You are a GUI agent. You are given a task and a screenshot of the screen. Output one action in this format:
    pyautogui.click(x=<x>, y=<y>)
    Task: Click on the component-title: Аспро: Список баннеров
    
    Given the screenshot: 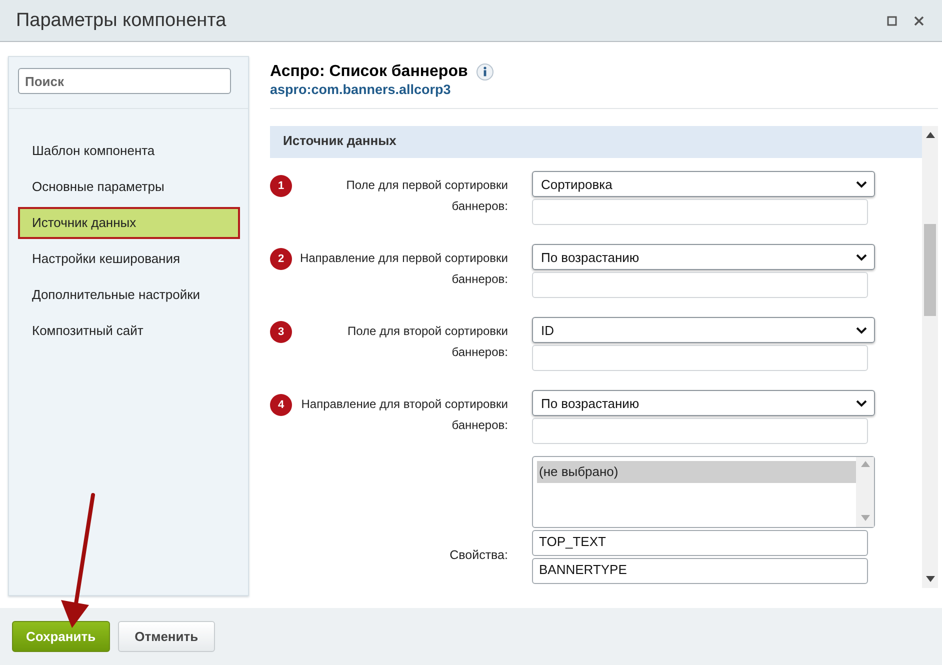 What is the action you would take?
    pyautogui.click(x=369, y=72)
    